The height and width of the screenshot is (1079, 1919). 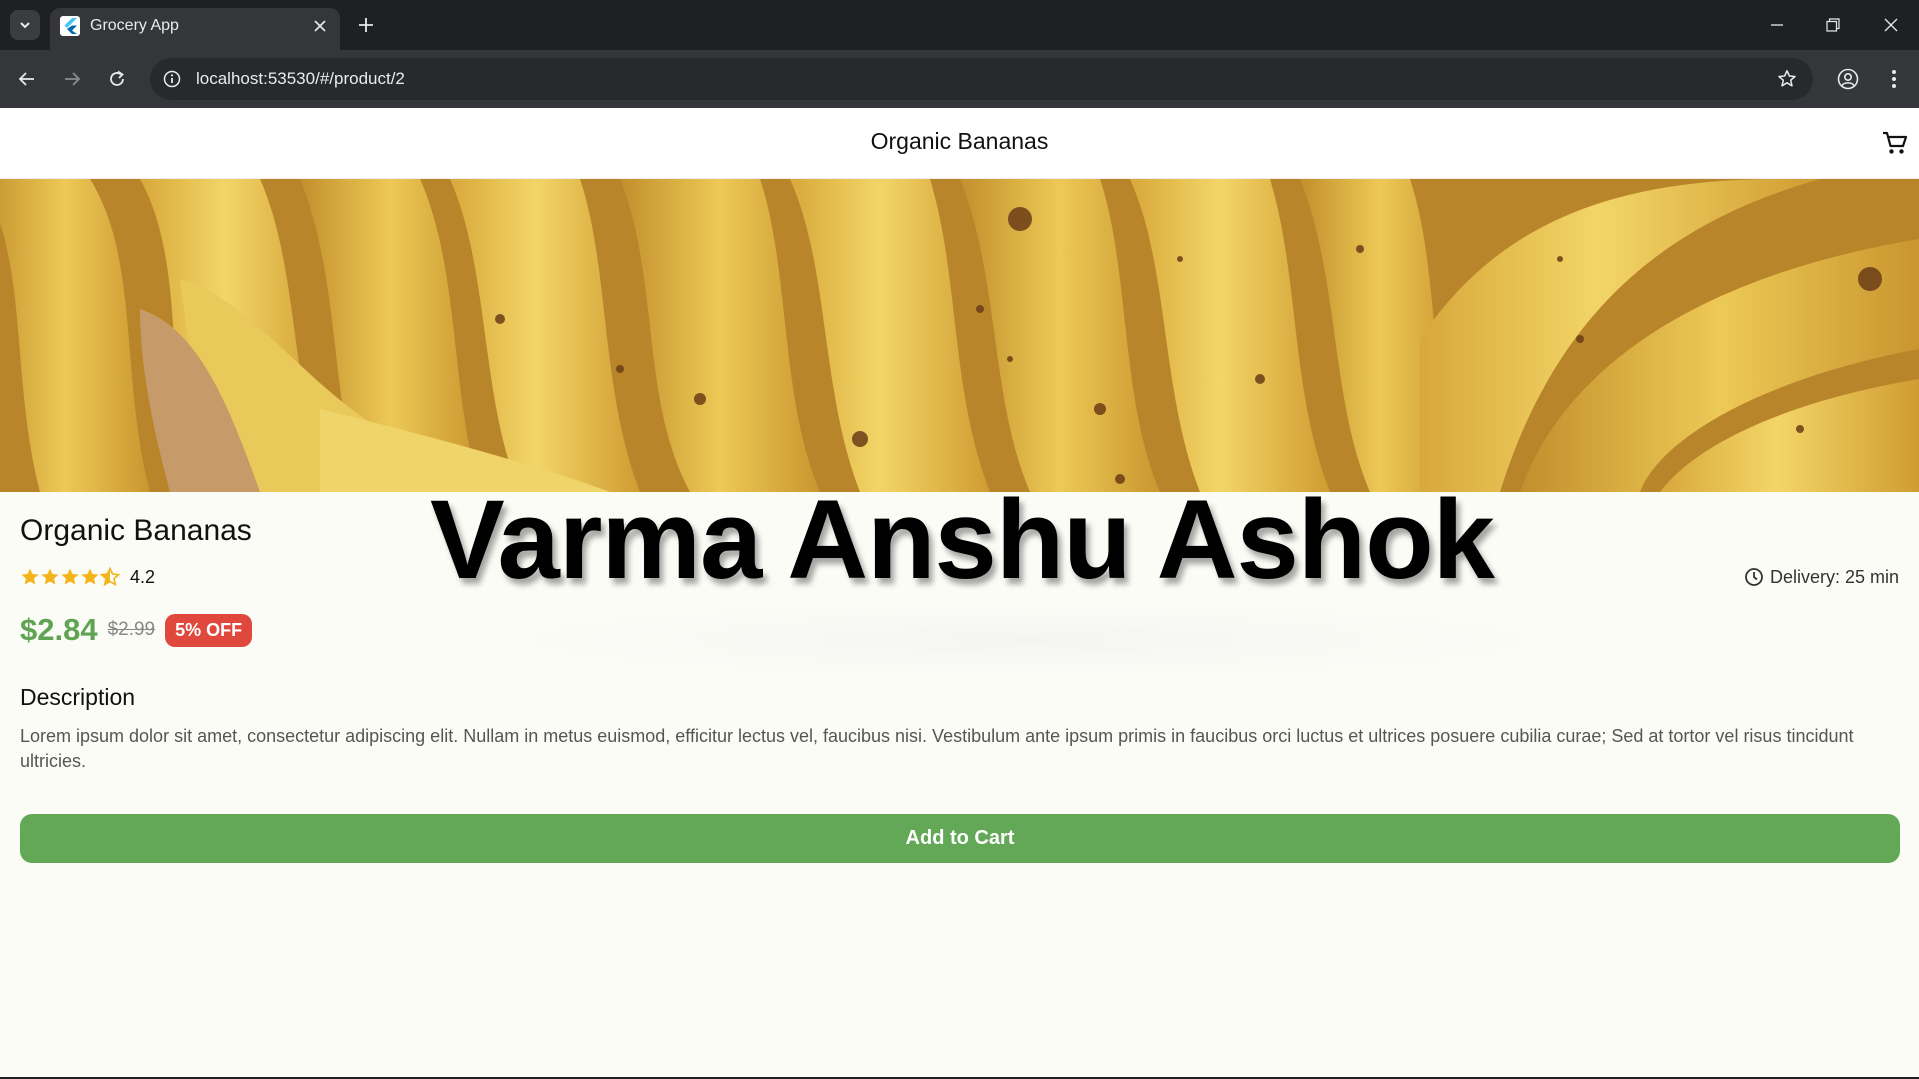 What do you see at coordinates (1030, 640) in the screenshot?
I see `watermark-reflection` at bounding box center [1030, 640].